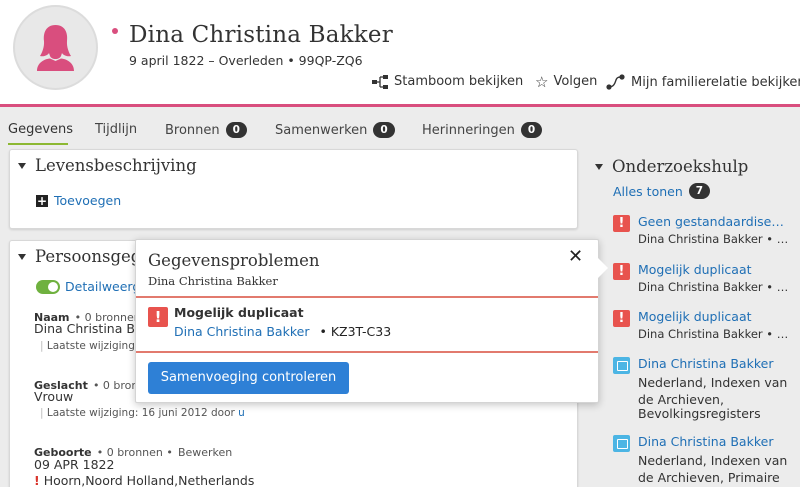 Image resolution: width=800 pixels, height=487 pixels. I want to click on popover-subtitle: Dina Christina Bakker, so click(213, 281).